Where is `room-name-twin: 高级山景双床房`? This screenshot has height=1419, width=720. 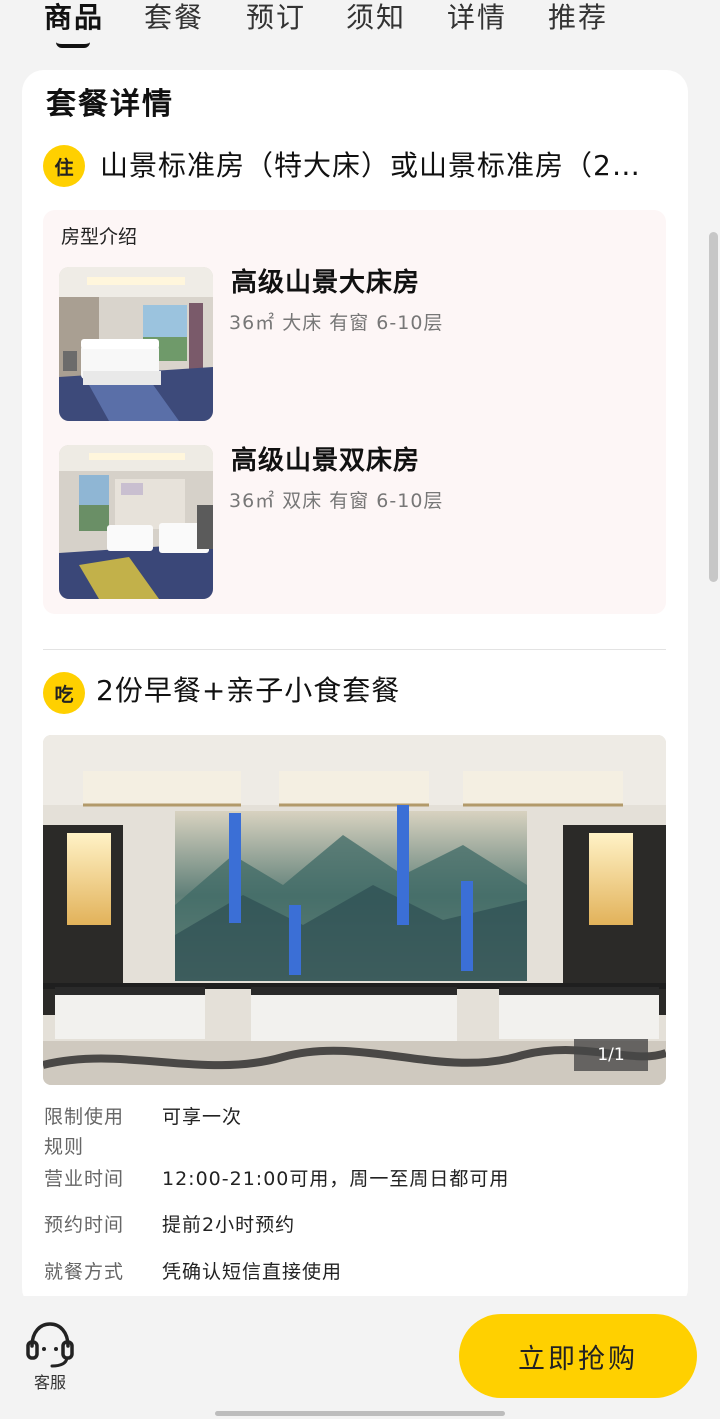
room-name-twin: 高级山景双床房 is located at coordinates (325, 461).